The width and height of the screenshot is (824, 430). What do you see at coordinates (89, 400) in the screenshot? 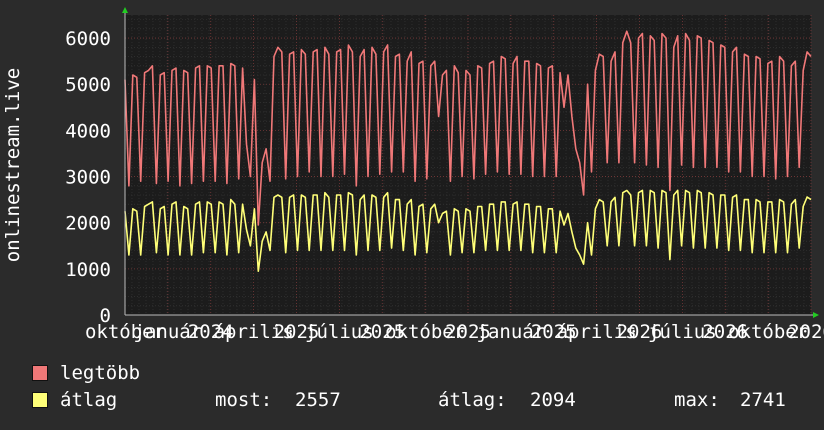
I see `legend-label-avg: átlag` at bounding box center [89, 400].